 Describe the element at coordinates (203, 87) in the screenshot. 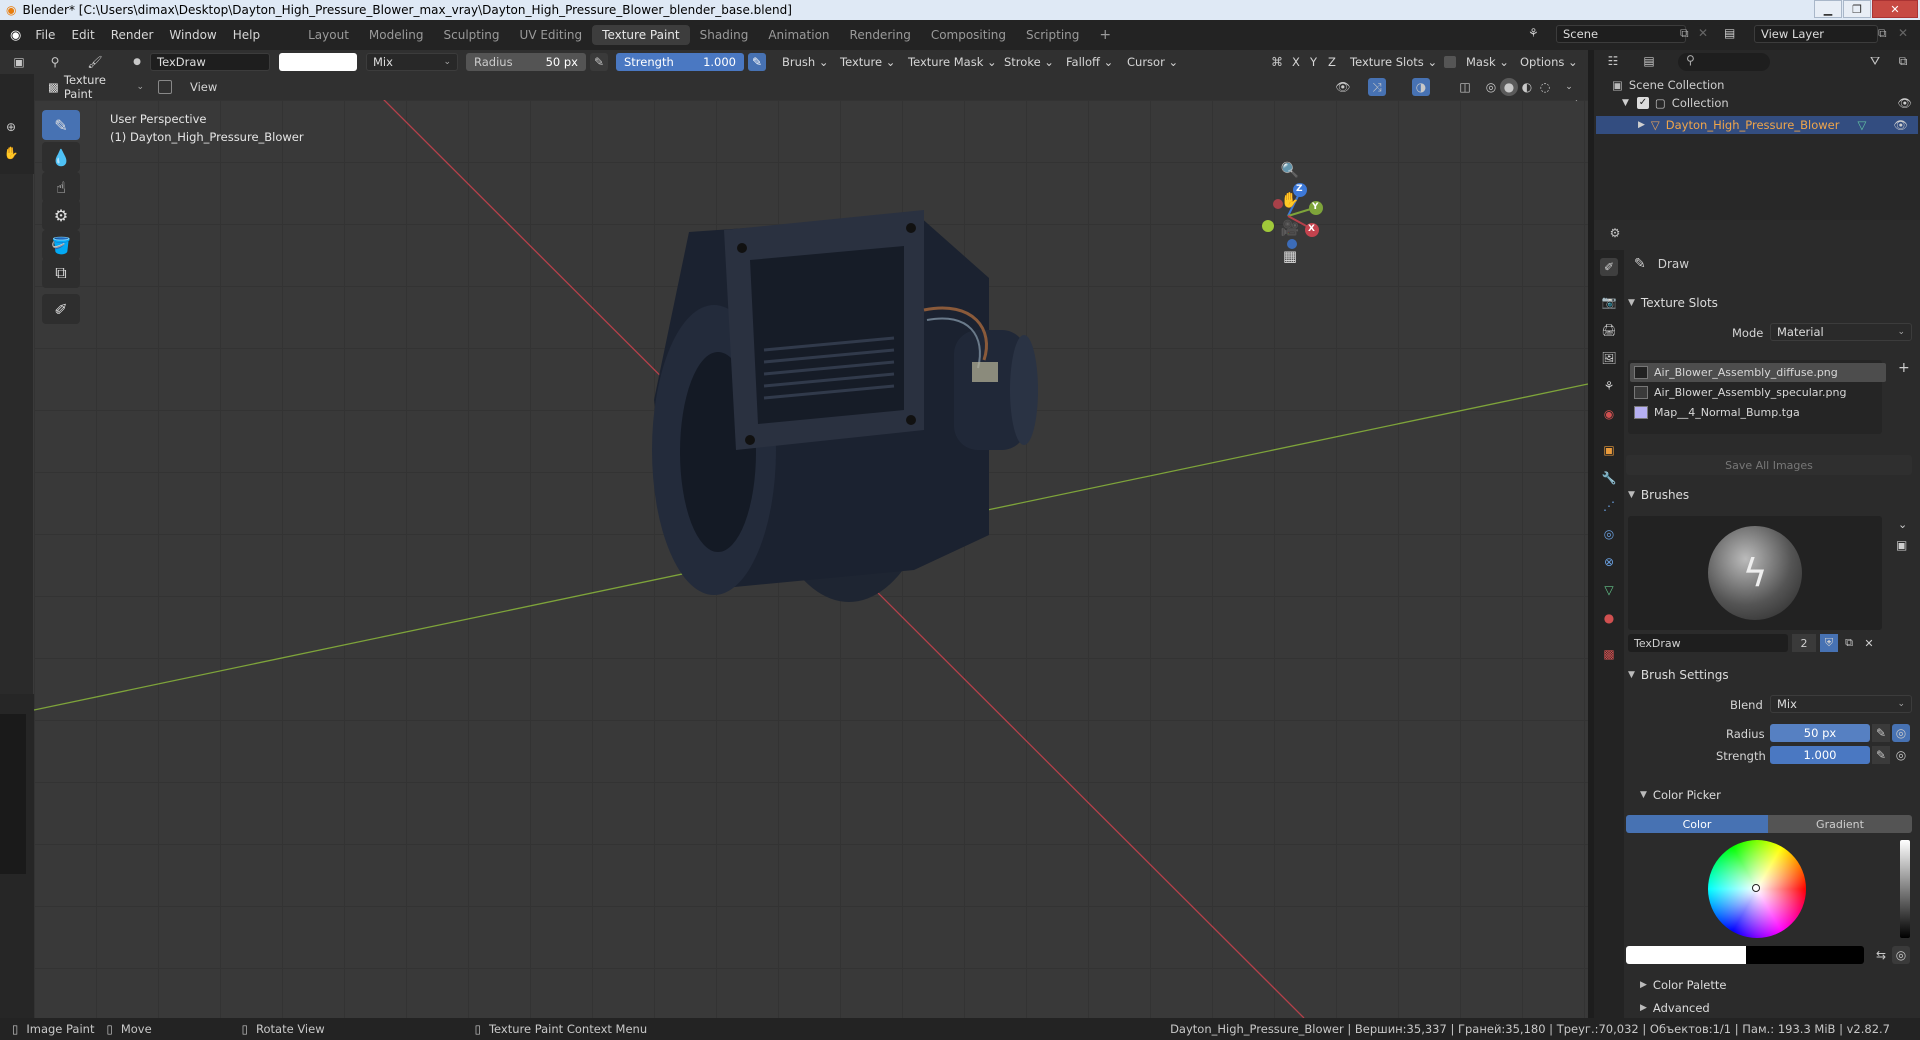

I see `view-menu: View` at that location.